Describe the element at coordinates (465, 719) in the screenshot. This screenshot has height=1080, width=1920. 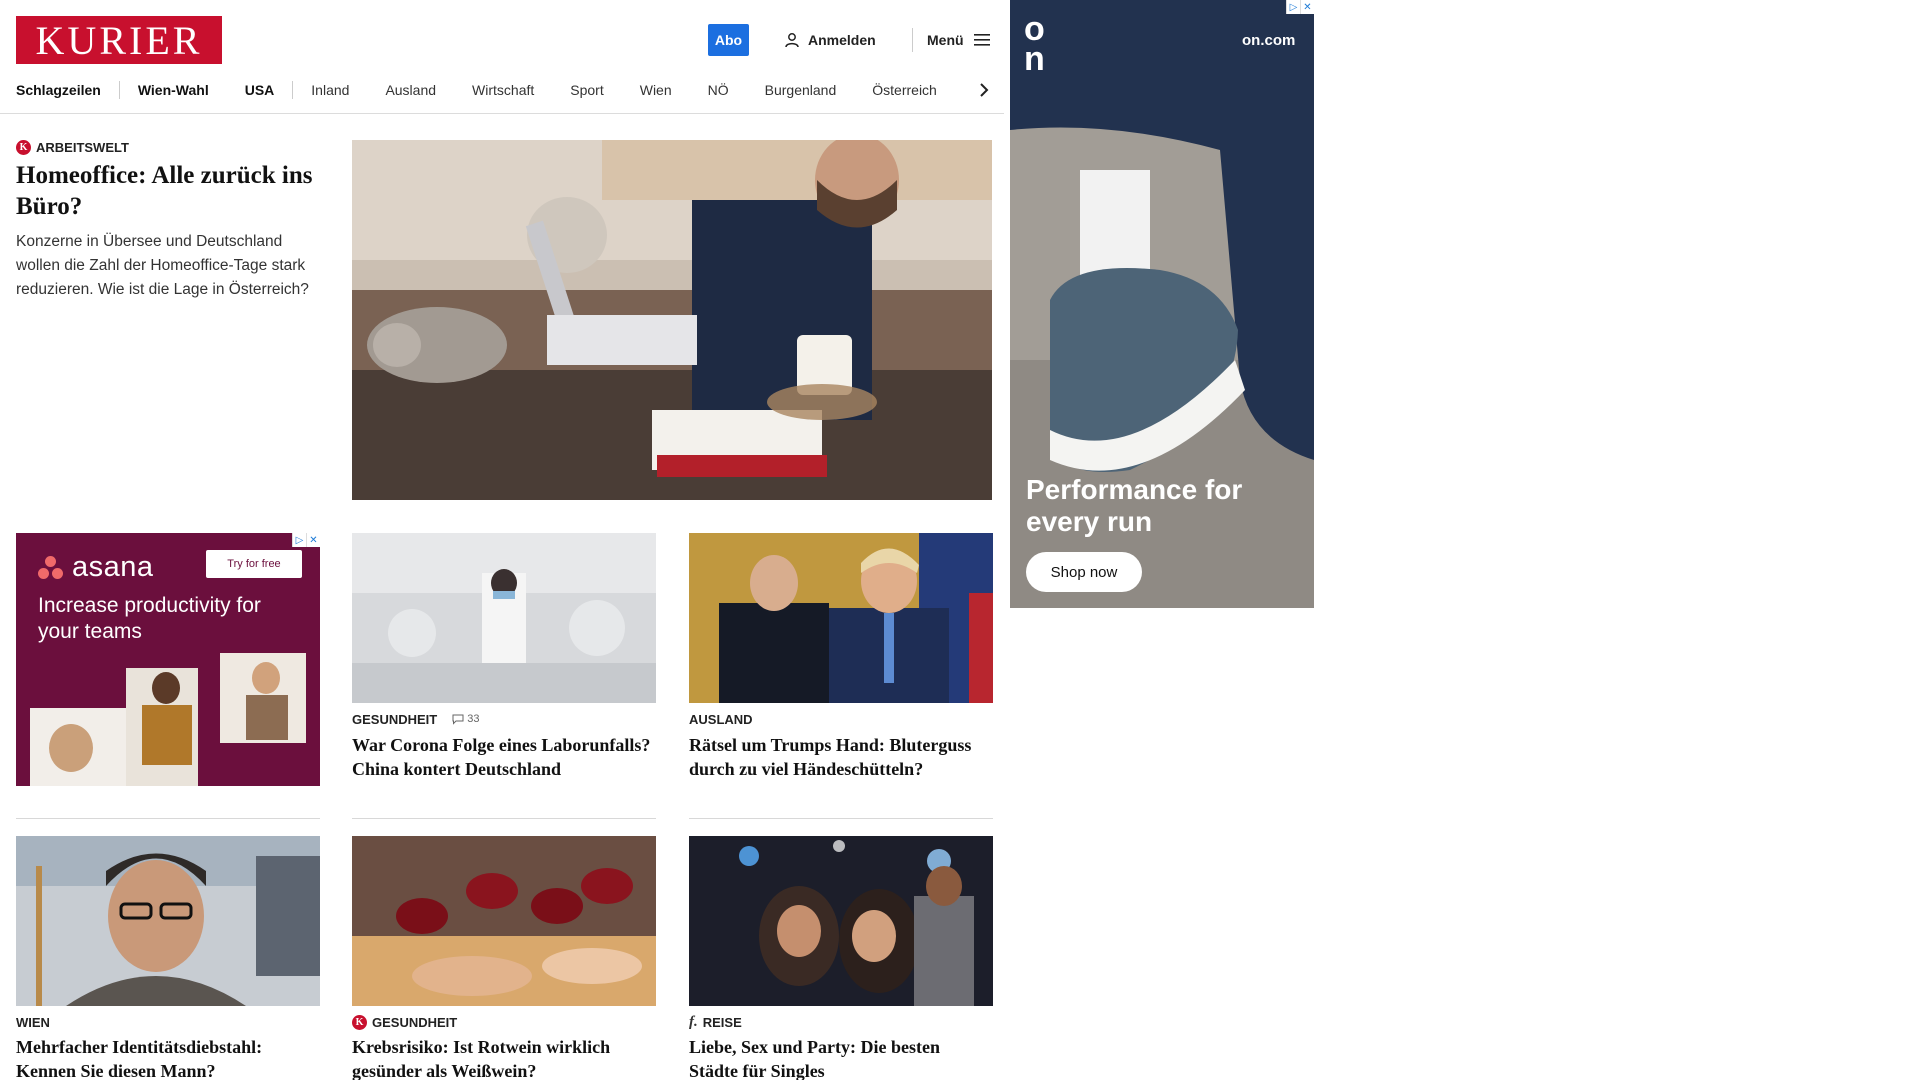
I see `comment-count: 33` at that location.